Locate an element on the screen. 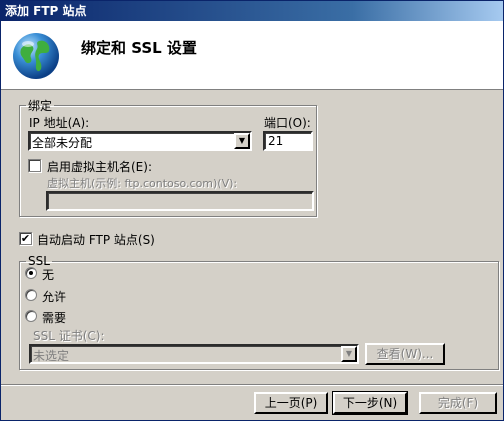  page-title: 绑定和 SSL 设置 is located at coordinates (139, 48).